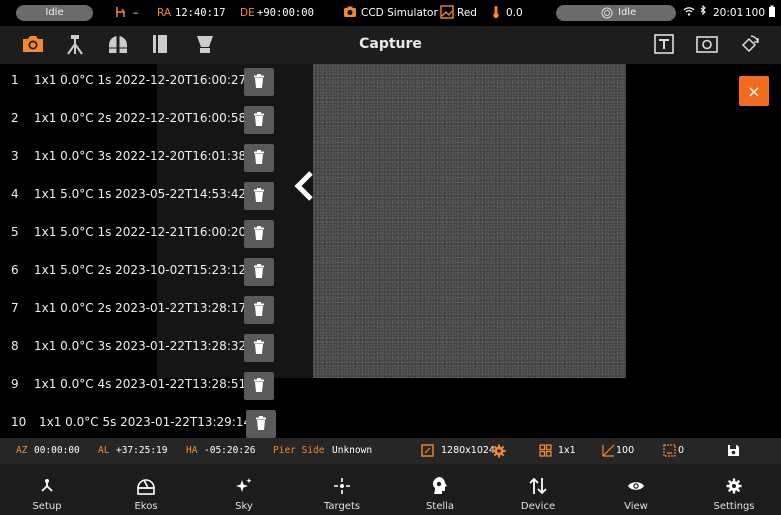 This screenshot has height=515, width=781. I want to click on frame-size-icon, so click(427, 452).